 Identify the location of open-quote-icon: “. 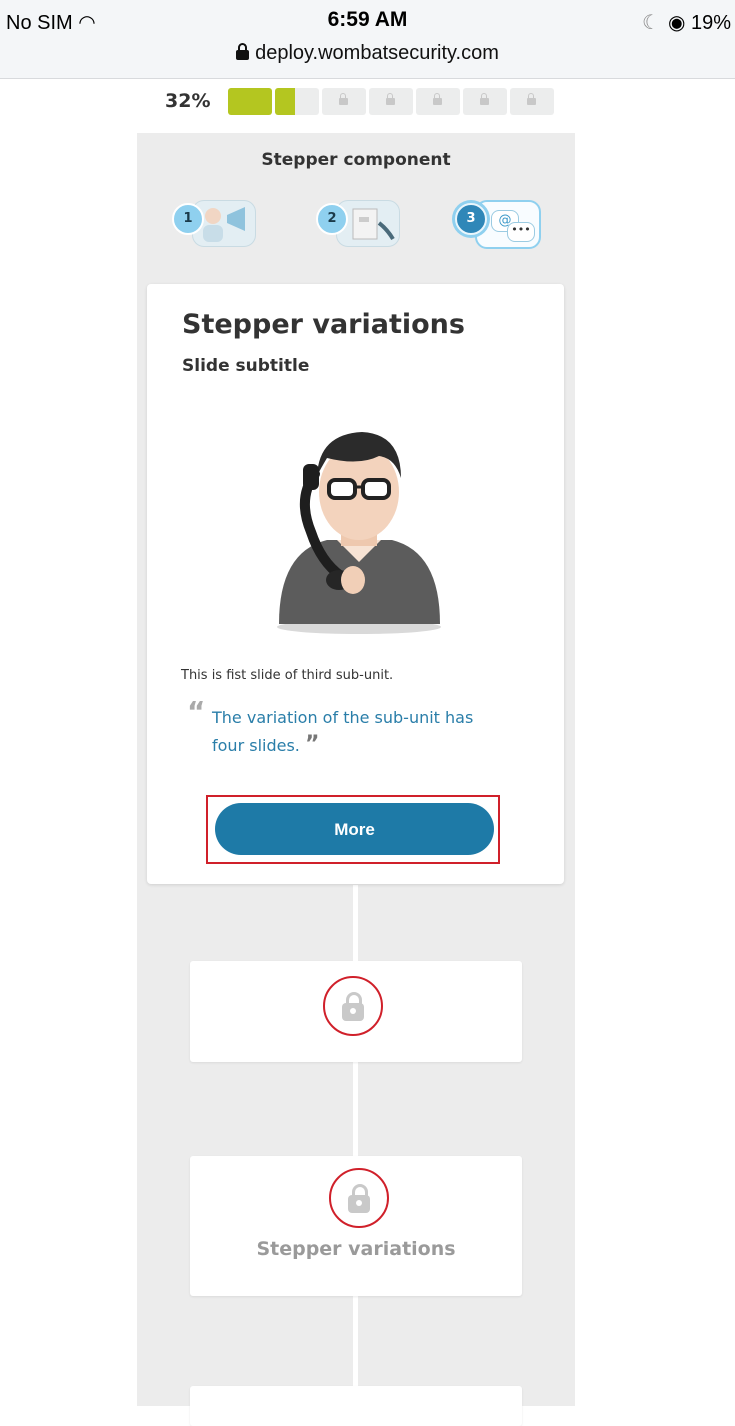
(196, 711).